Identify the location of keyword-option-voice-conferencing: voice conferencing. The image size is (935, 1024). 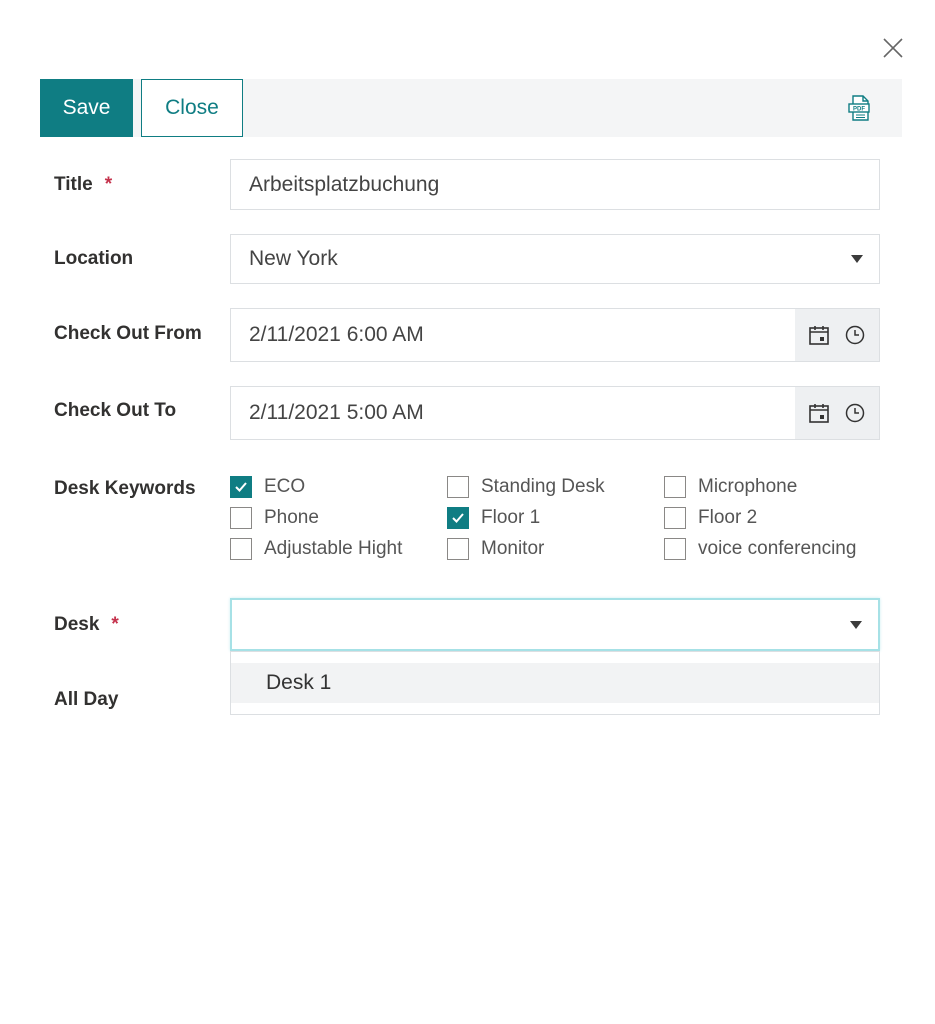
(760, 549).